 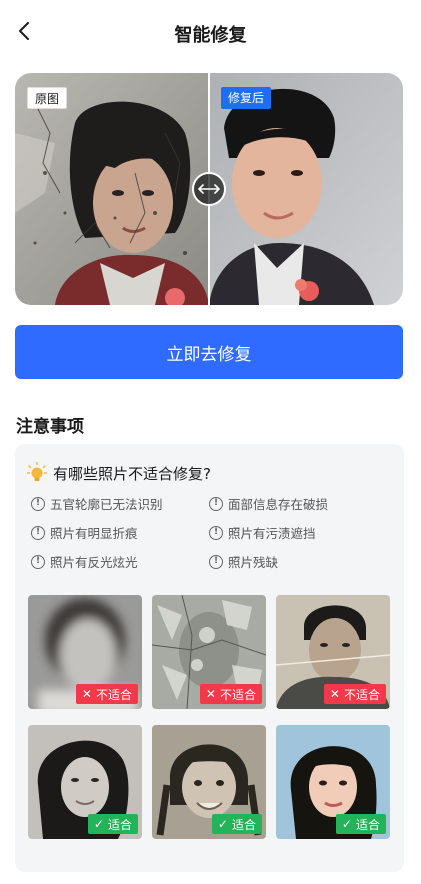 I want to click on example-damaged-photo: ✕ 不适合, so click(x=209, y=652).